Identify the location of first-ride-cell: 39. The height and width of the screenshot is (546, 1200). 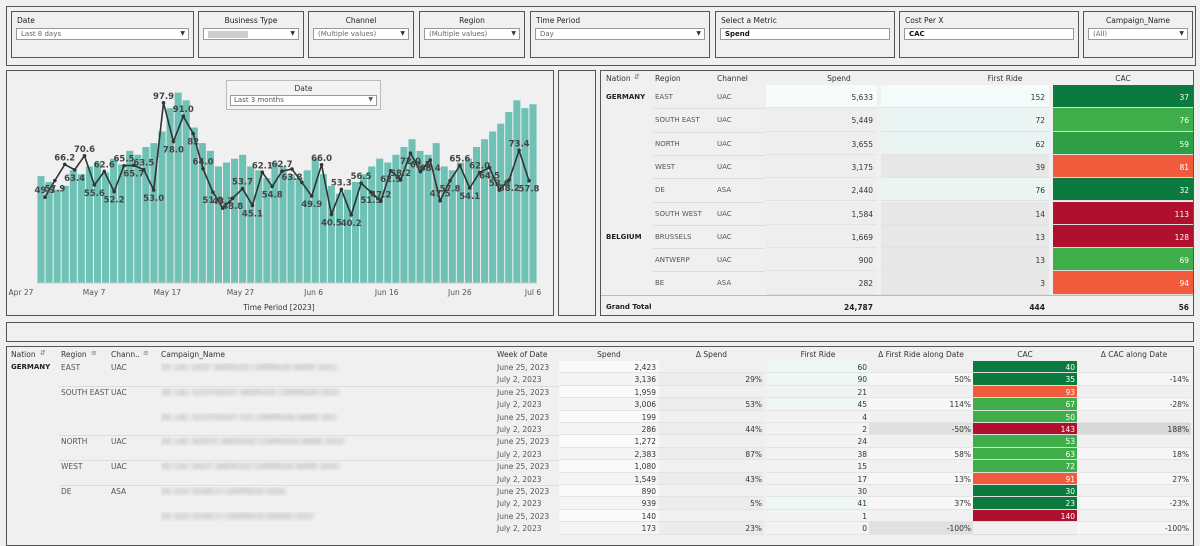
(1040, 167).